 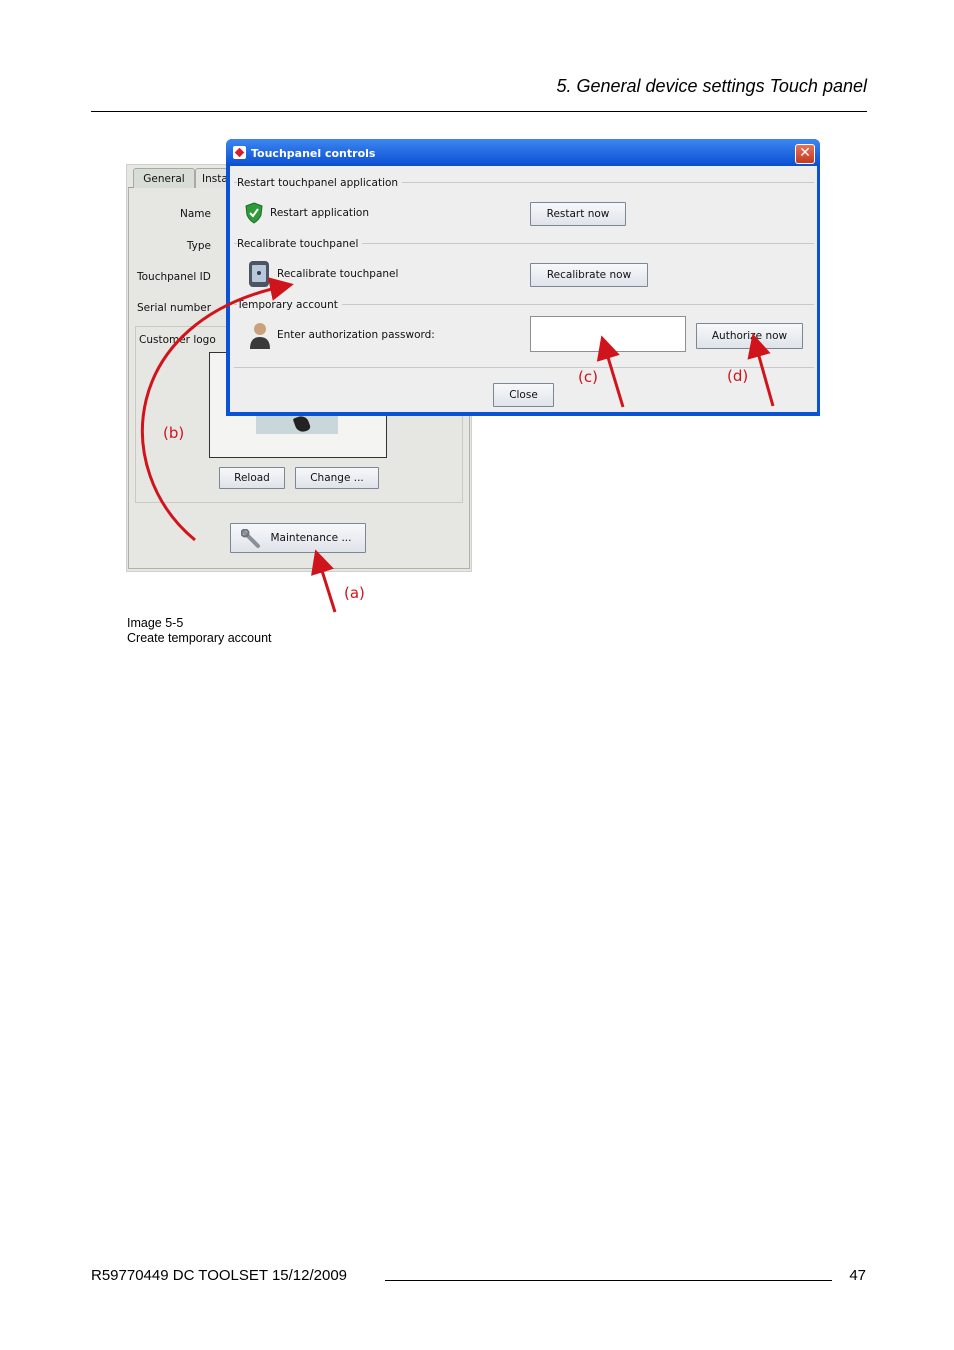 What do you see at coordinates (354, 593) in the screenshot?
I see `annotation-label-a: (a)` at bounding box center [354, 593].